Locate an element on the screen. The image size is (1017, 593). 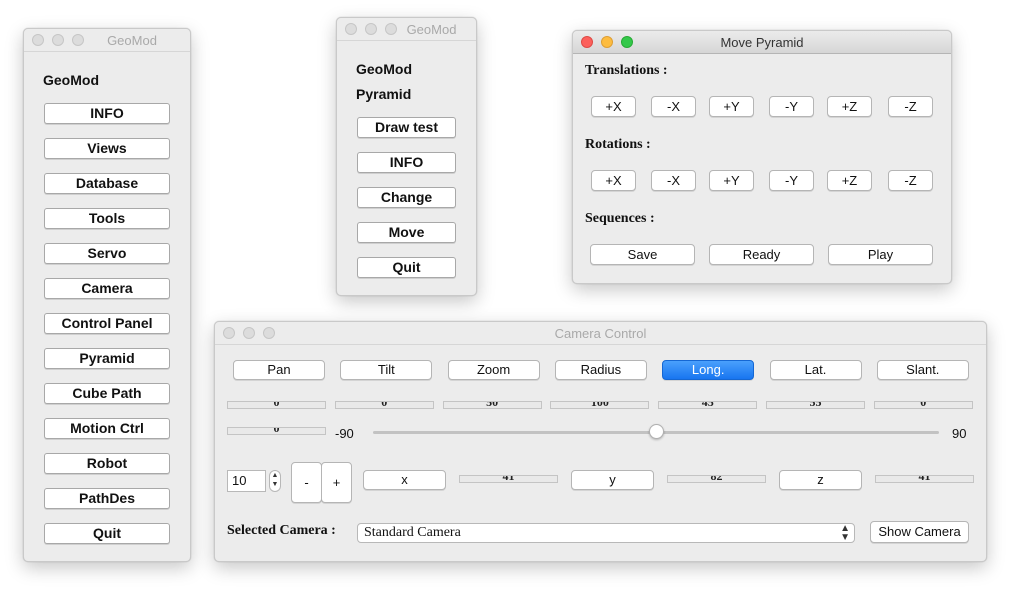
stepper-up-icon: ▲ is located at coordinates (275, 475).